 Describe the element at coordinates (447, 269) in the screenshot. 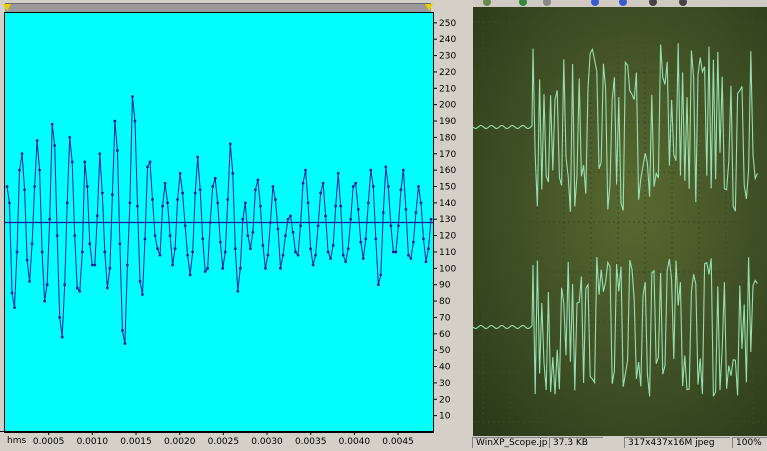

I see `y-tick-label: 100` at that location.